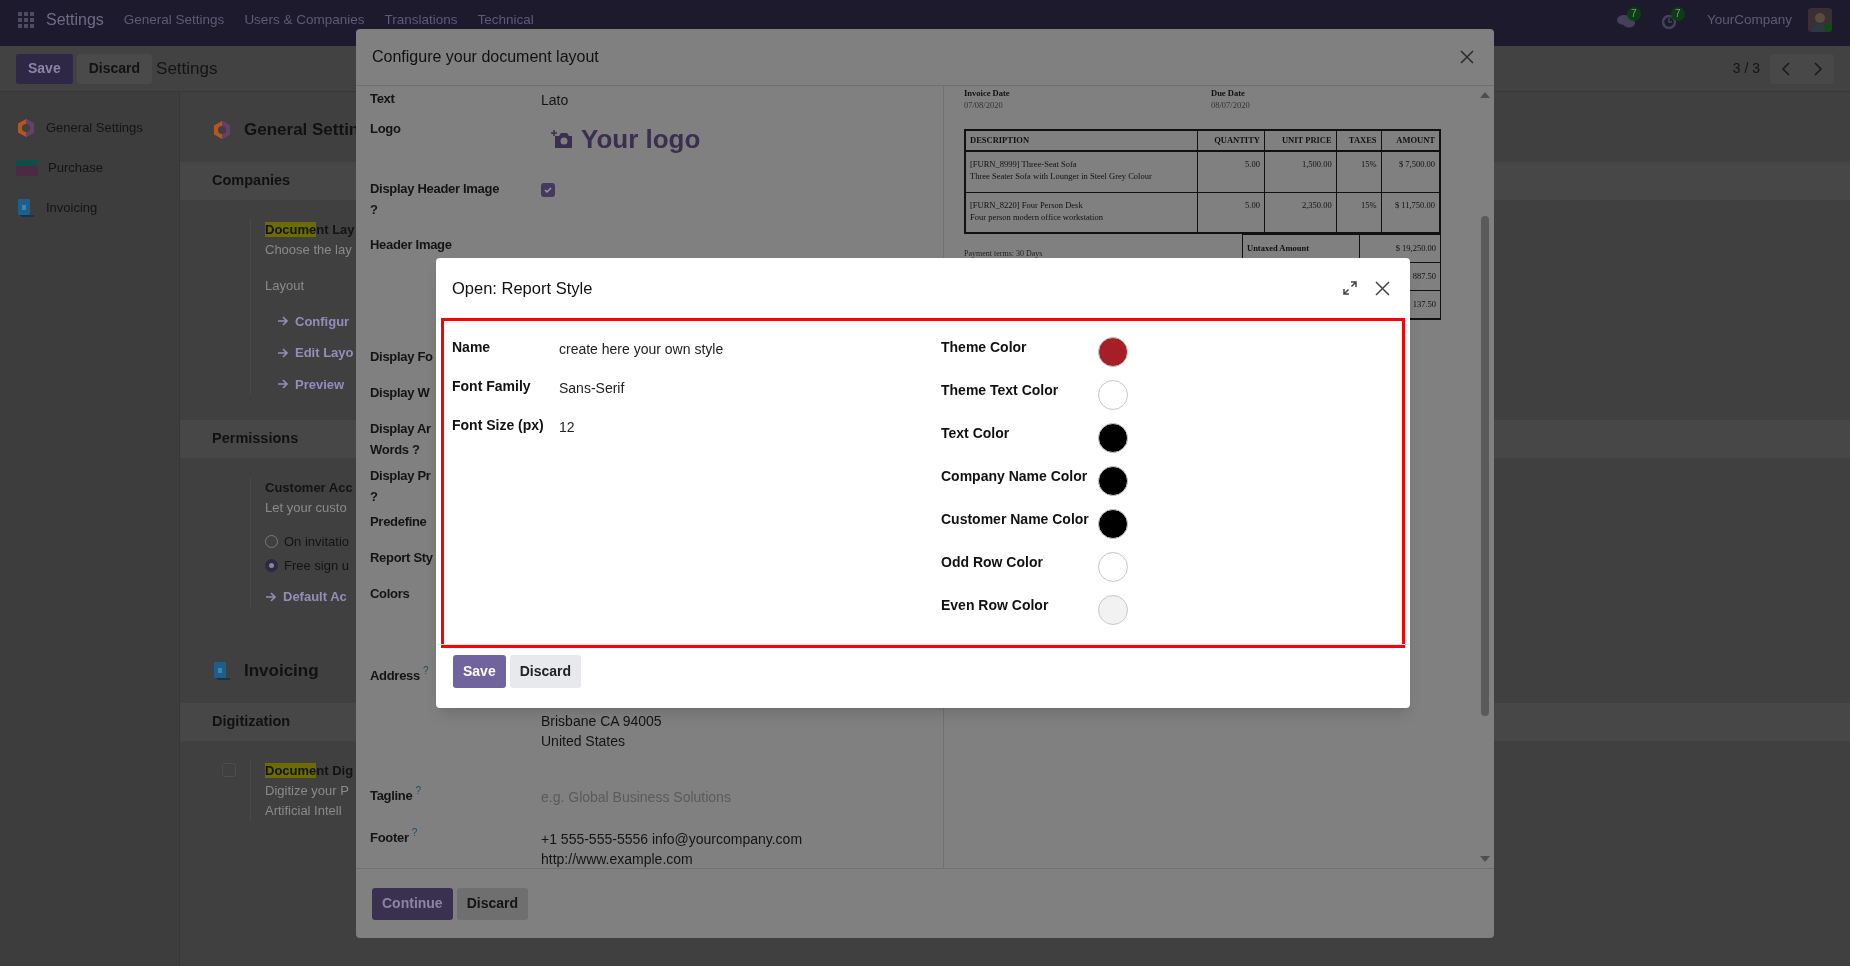 This screenshot has height=966, width=1850. What do you see at coordinates (498, 425) in the screenshot?
I see `field-label: Font Size (px)` at bounding box center [498, 425].